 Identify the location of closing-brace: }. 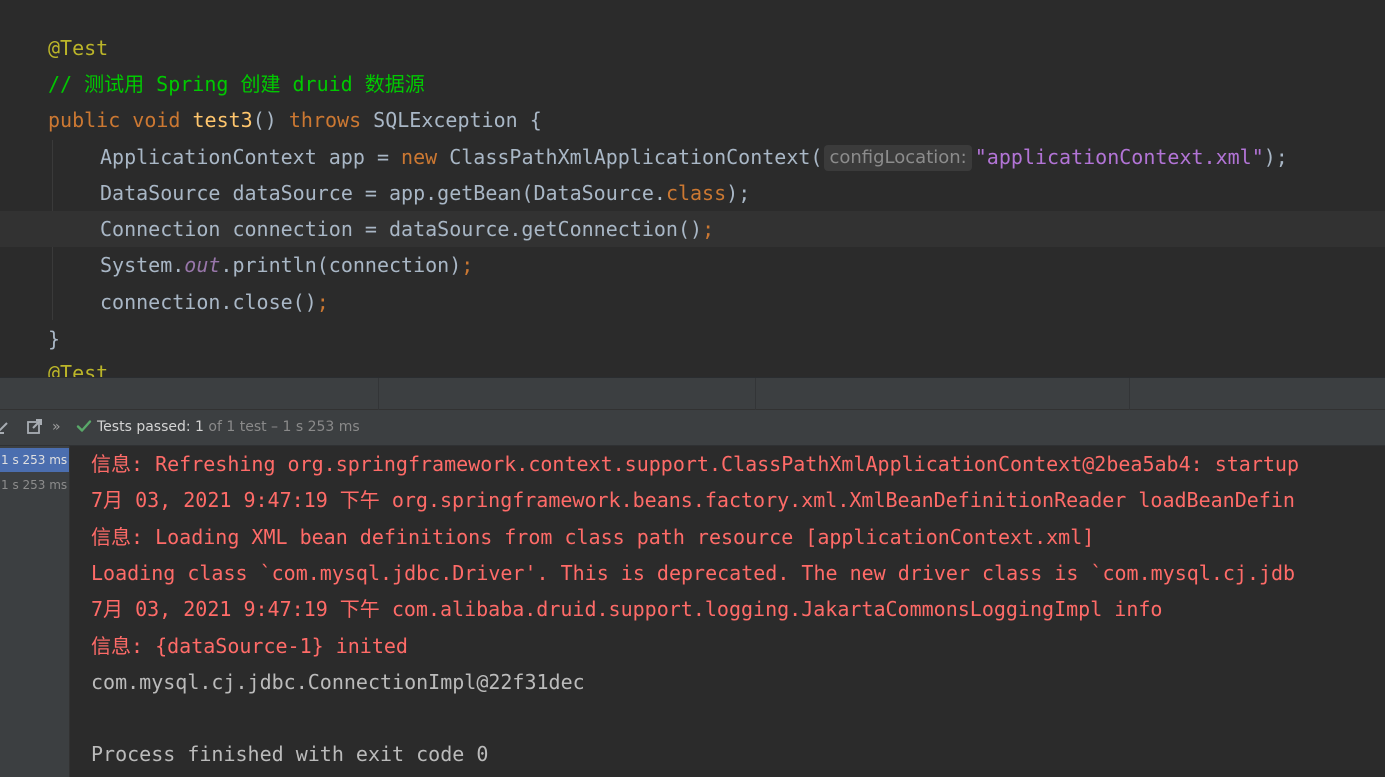
(54, 339).